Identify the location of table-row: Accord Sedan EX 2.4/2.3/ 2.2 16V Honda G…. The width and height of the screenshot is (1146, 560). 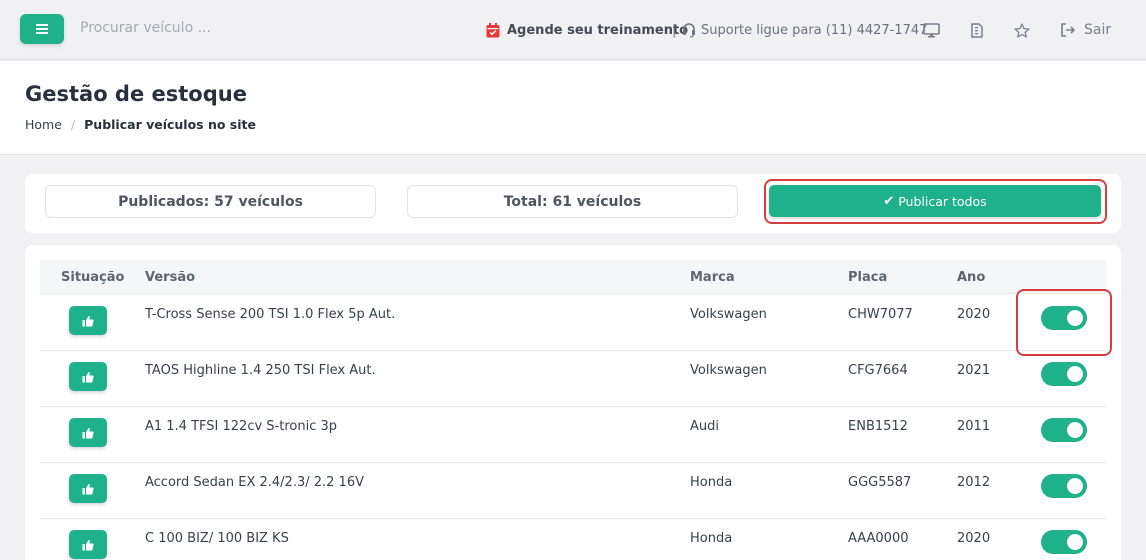
(573, 491).